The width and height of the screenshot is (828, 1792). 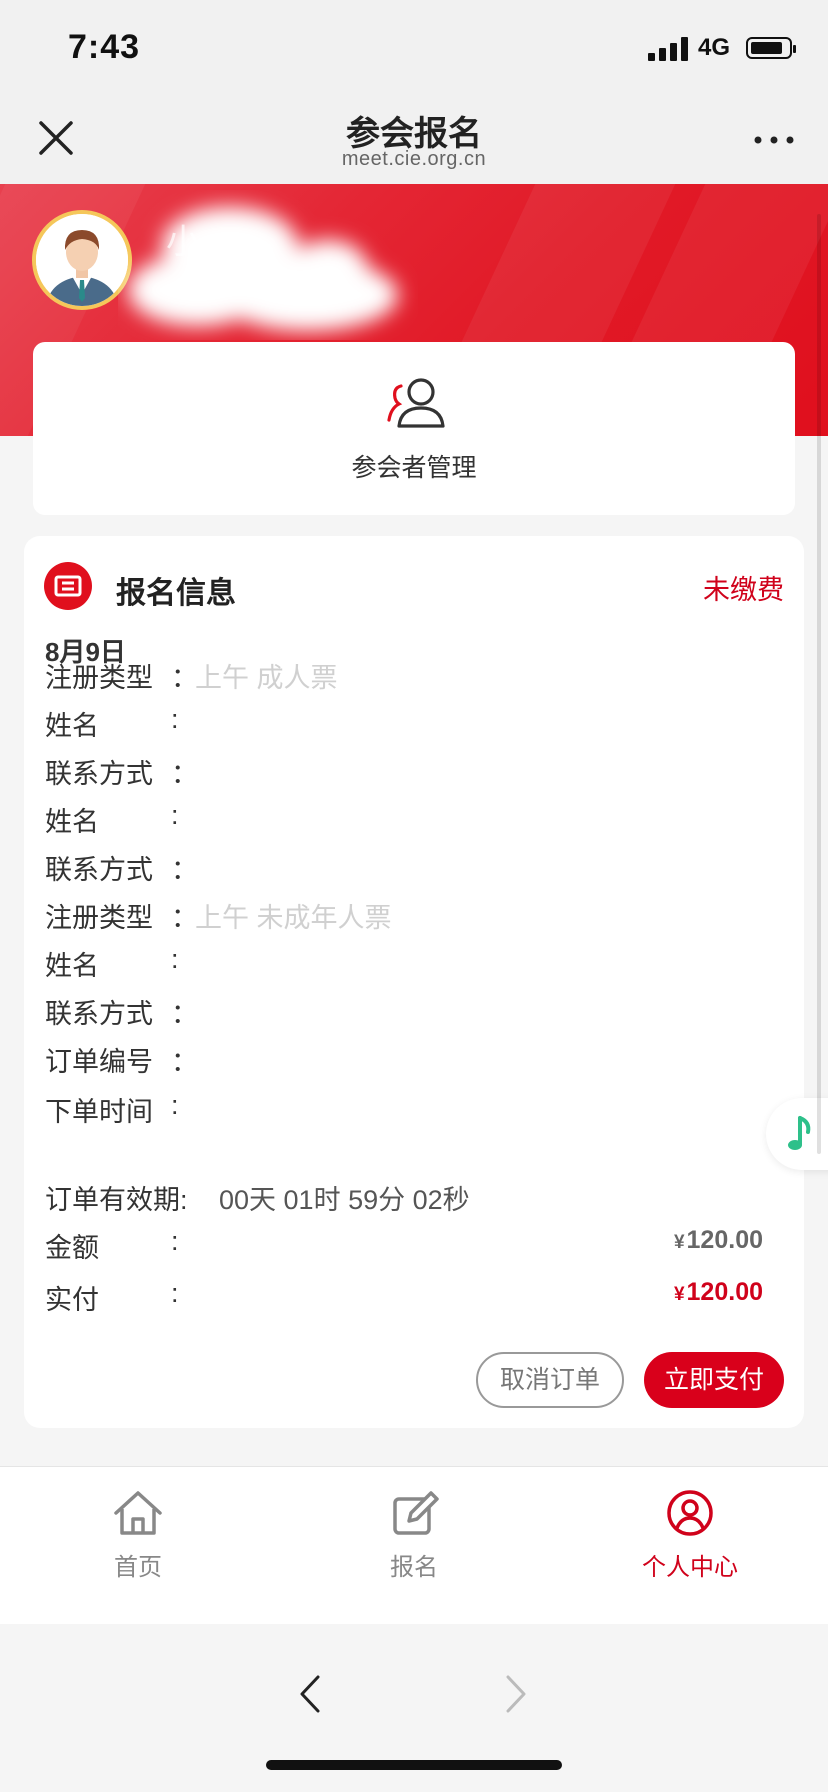 I want to click on participant-management-card: 参会者管理, so click(x=414, y=428).